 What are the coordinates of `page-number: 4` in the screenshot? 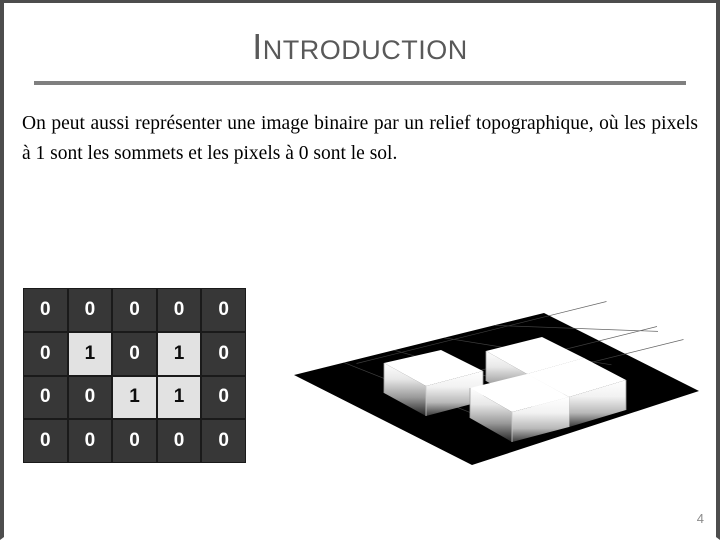 It's located at (700, 518).